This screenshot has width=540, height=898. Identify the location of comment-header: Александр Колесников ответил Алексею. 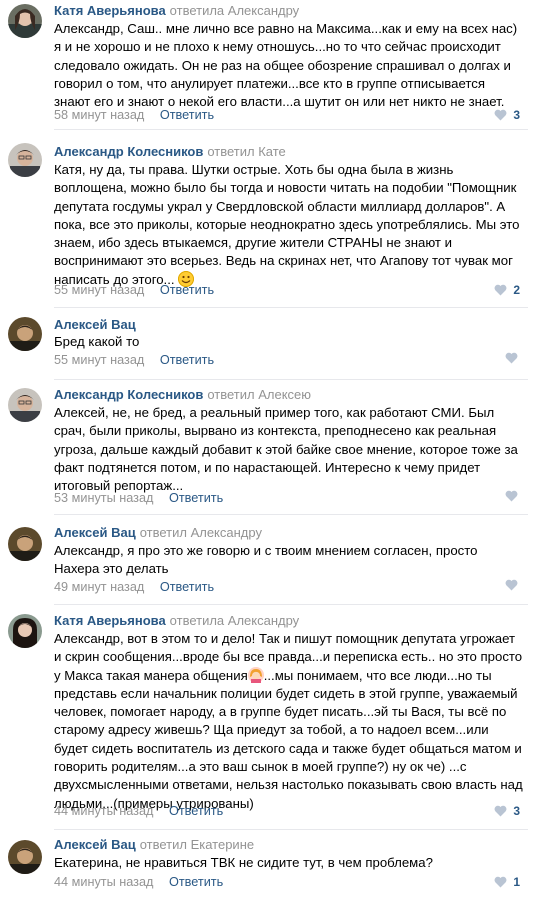
(182, 395).